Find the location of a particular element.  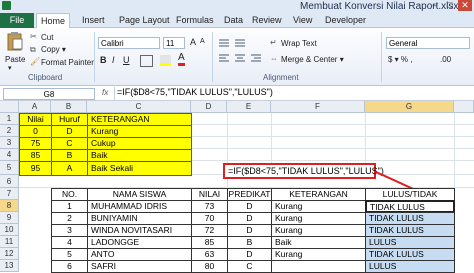

underline-button: U is located at coordinates (126, 60).